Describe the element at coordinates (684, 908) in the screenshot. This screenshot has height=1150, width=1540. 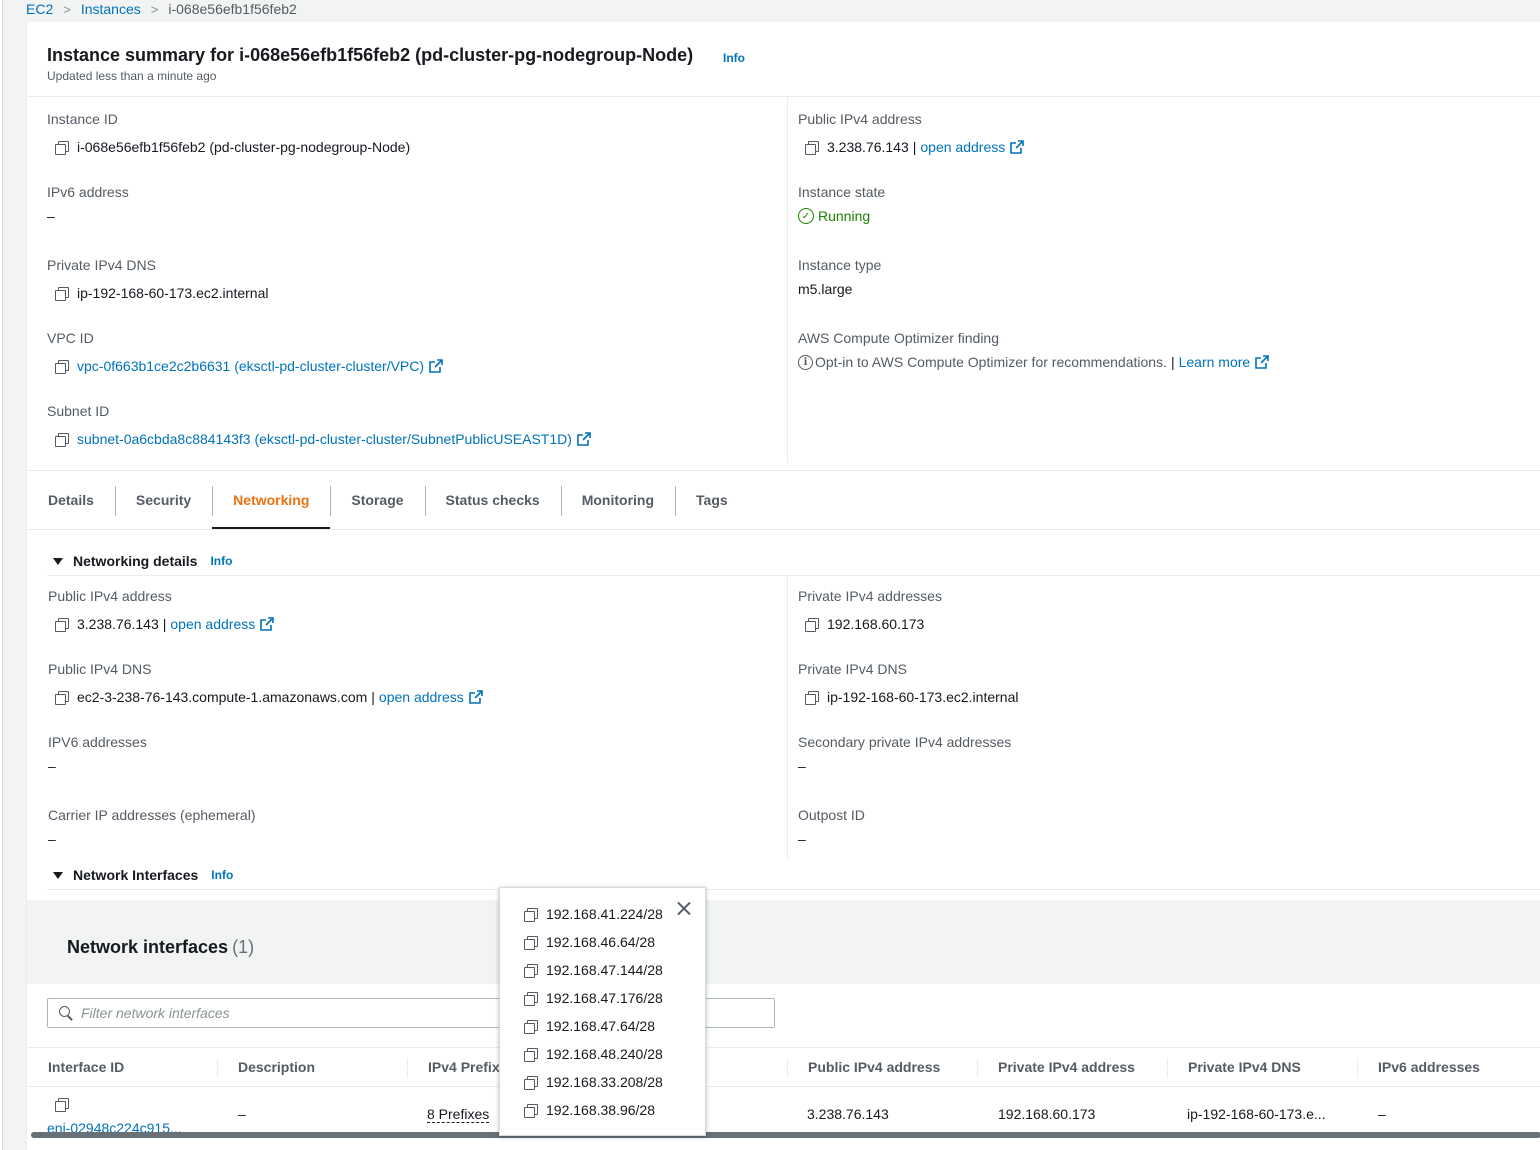
I see `close-icon` at that location.